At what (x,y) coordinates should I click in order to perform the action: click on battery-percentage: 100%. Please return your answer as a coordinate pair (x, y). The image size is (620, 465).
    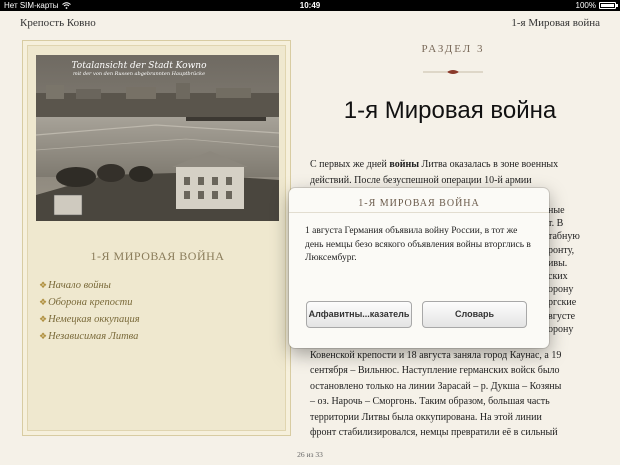
    Looking at the image, I should click on (585, 5).